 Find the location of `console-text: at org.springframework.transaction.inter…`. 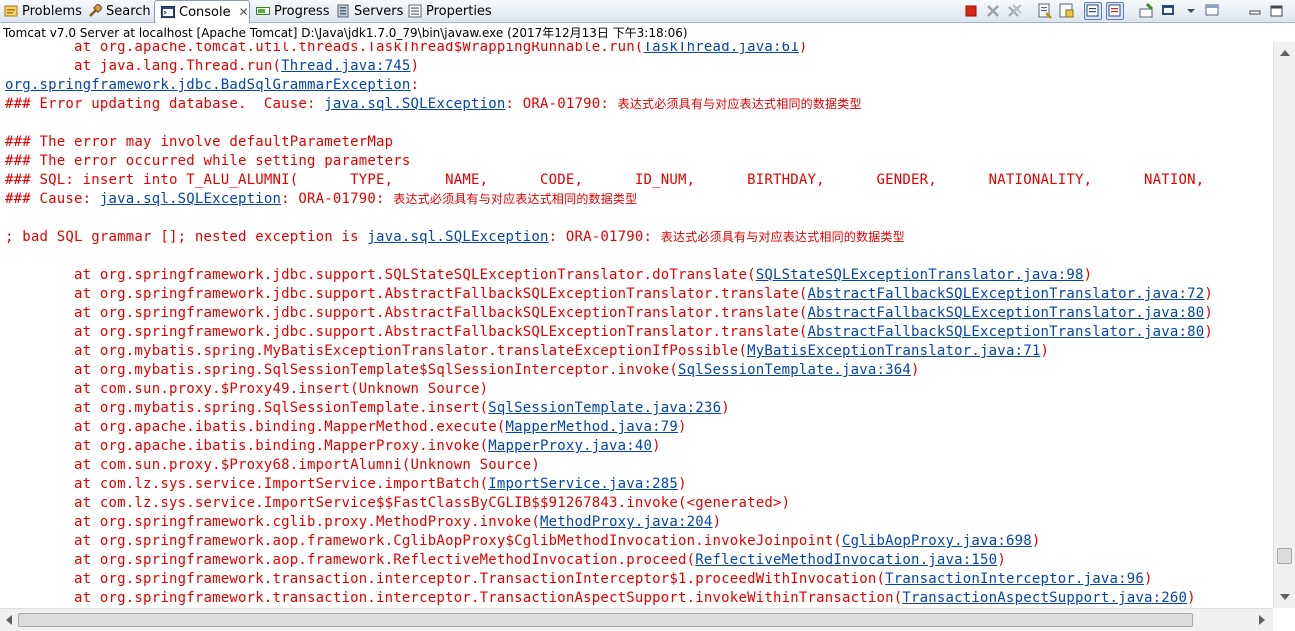

console-text: at org.springframework.transaction.inter… is located at coordinates (454, 598).